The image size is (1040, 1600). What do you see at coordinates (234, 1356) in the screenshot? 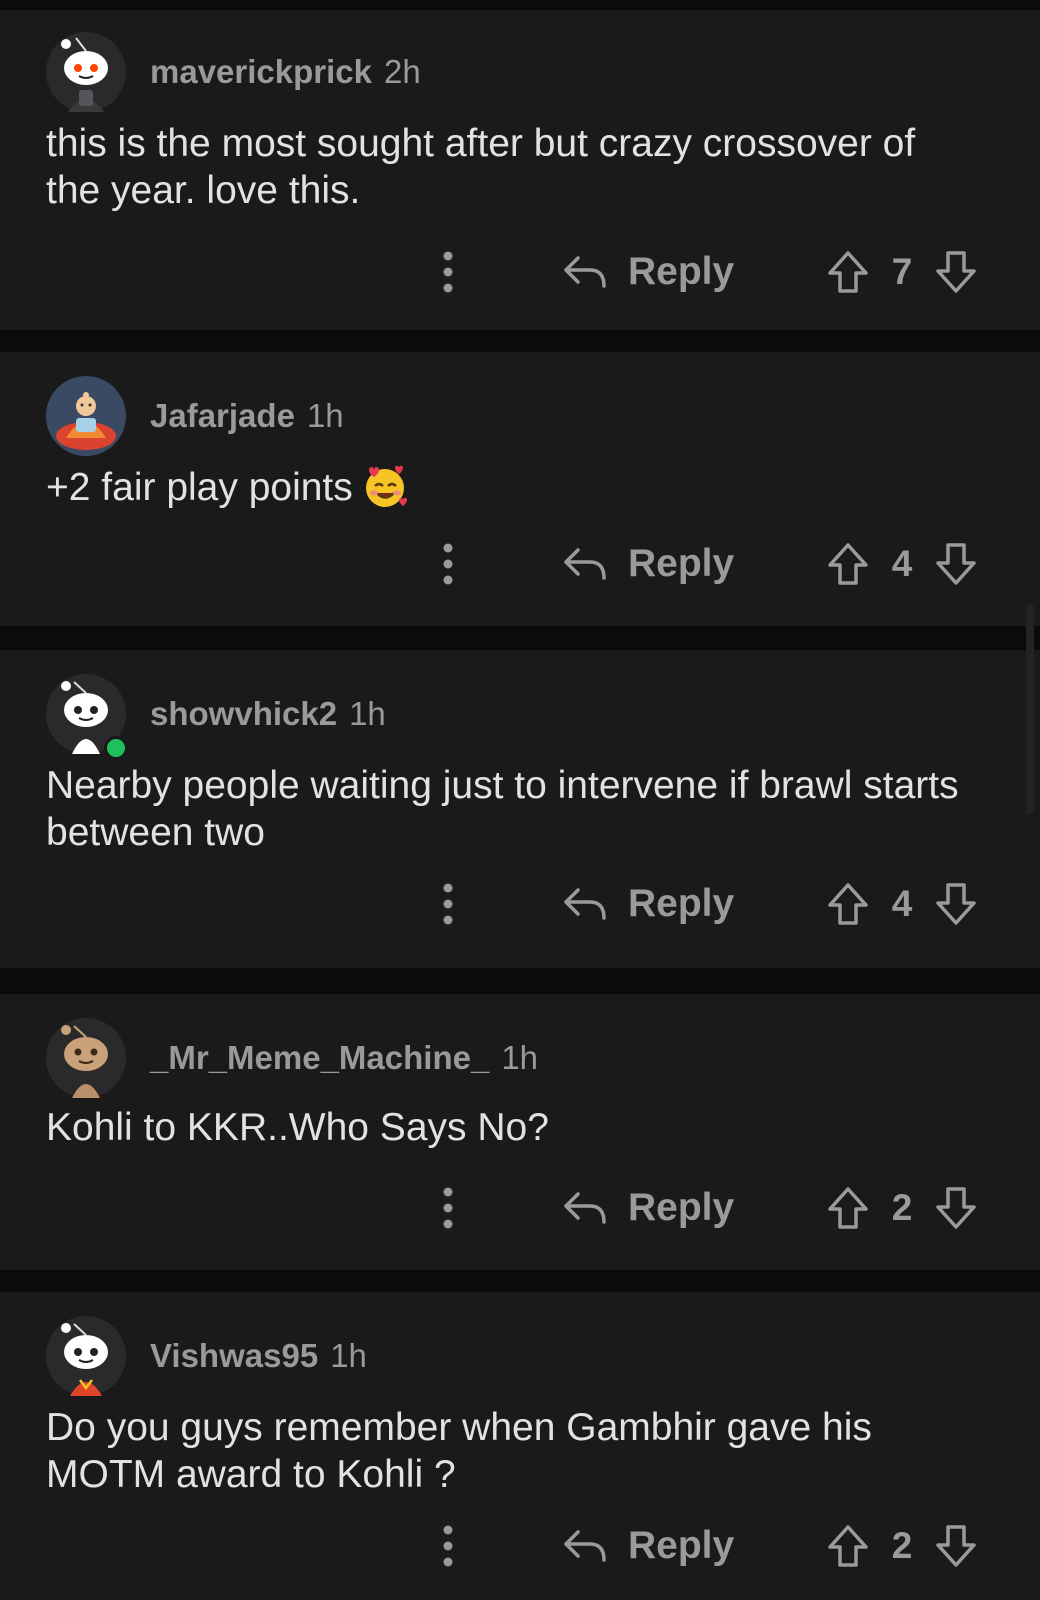
I see `username: Vishwas95` at bounding box center [234, 1356].